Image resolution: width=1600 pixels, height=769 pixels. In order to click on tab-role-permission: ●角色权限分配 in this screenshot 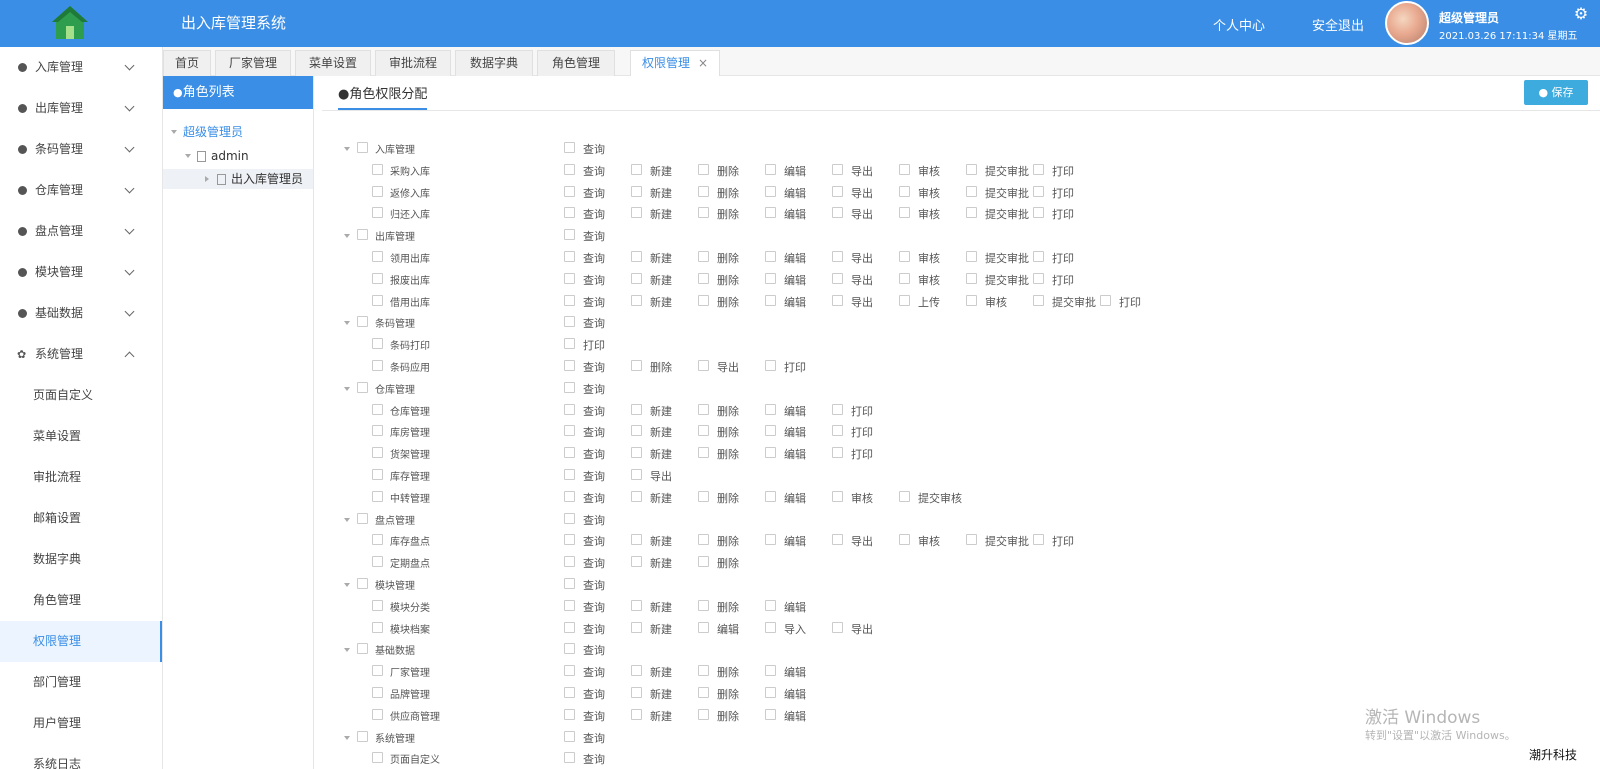, I will do `click(383, 96)`.